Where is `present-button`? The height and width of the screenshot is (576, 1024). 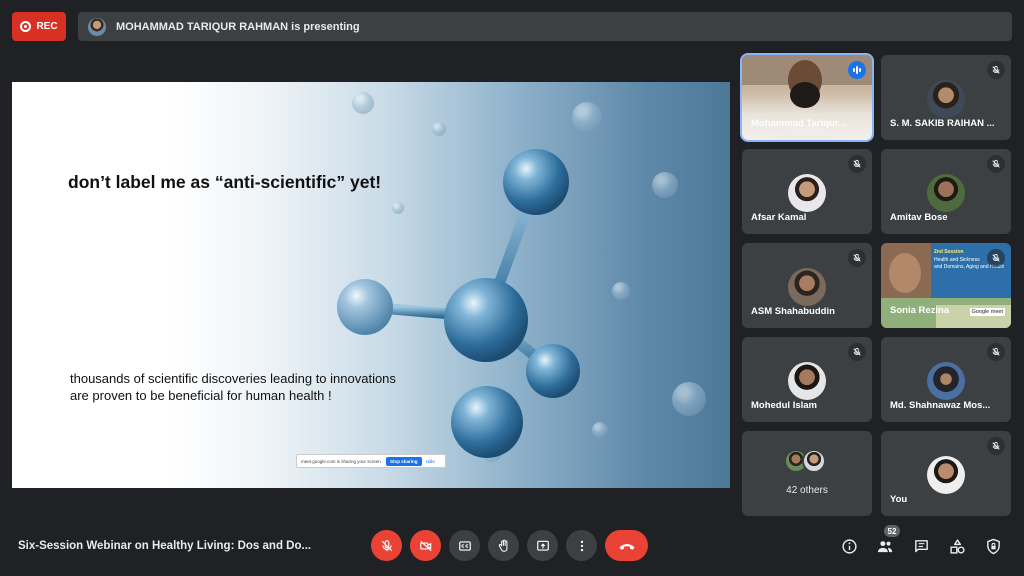 present-button is located at coordinates (542, 545).